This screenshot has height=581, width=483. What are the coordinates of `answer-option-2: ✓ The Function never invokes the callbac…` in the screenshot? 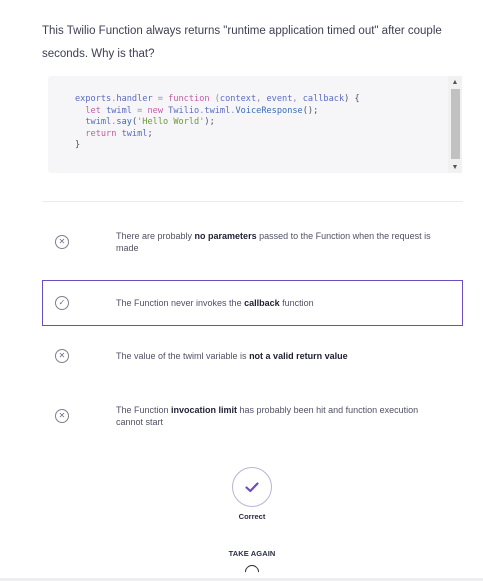 It's located at (252, 303).